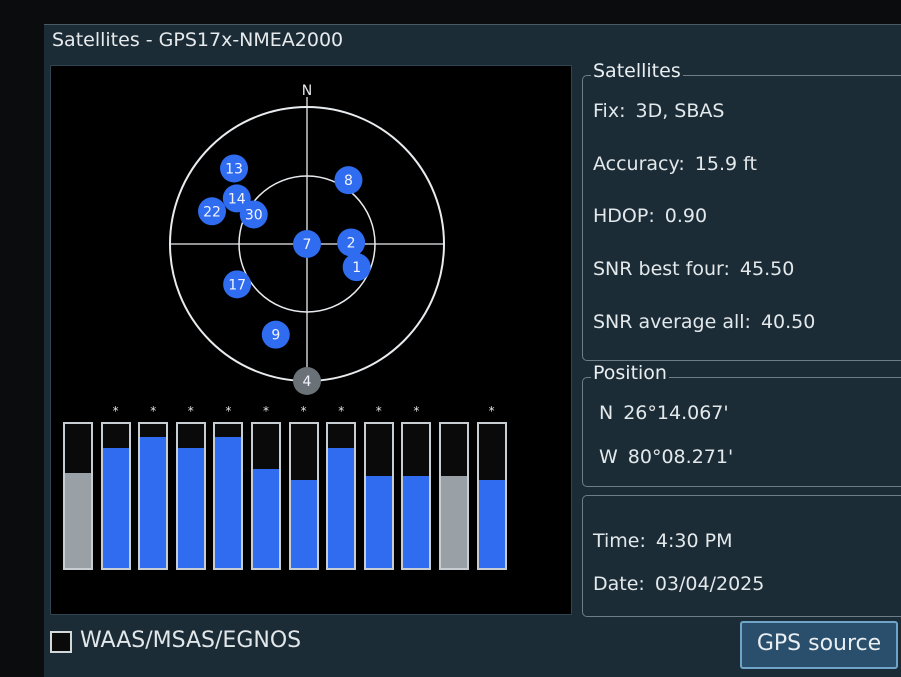  Describe the element at coordinates (624, 216) in the screenshot. I see `hdop-label: HDOP:` at that location.